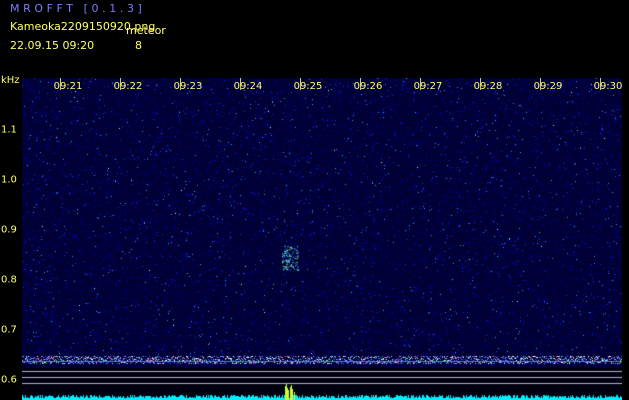 Image resolution: width=629 pixels, height=400 pixels. I want to click on time-tick-label: 09:26, so click(368, 86).